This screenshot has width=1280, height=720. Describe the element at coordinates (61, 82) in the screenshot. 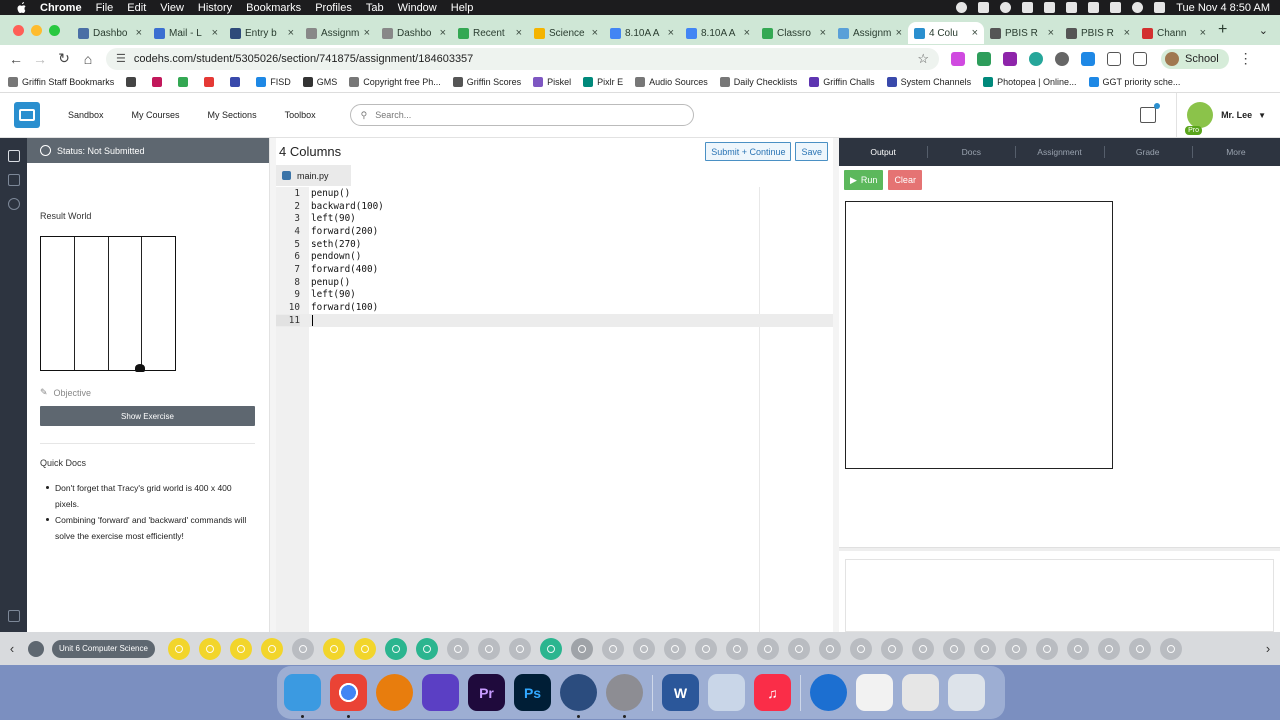

I see `bookmark-item: Griffin Staff Bookmarks` at that location.